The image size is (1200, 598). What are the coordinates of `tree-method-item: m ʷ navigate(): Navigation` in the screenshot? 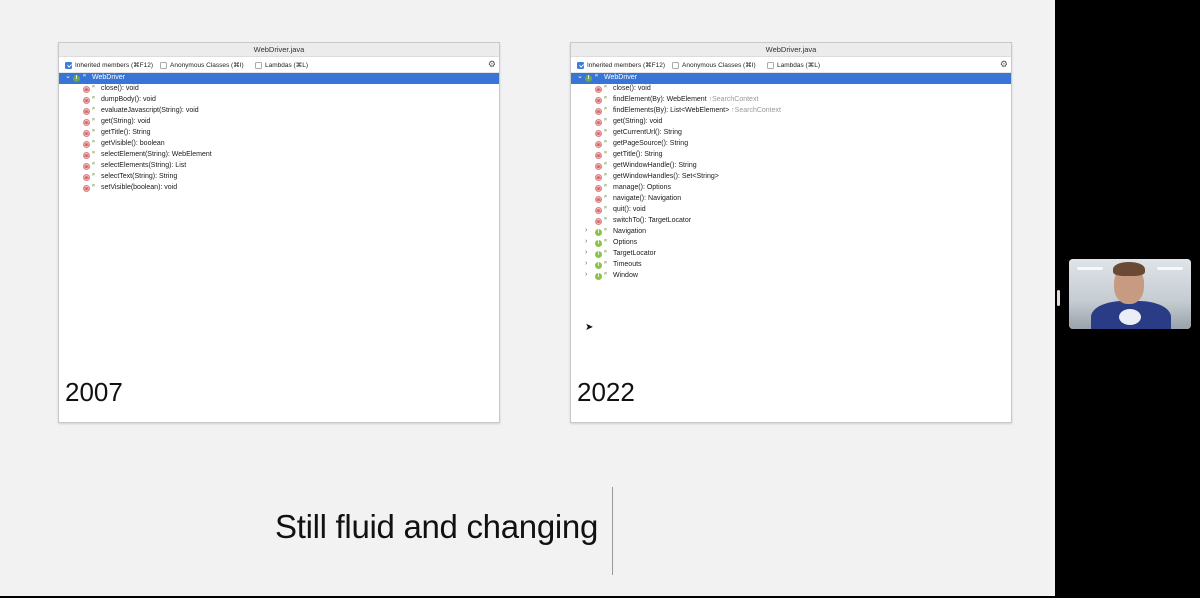 It's located at (791, 199).